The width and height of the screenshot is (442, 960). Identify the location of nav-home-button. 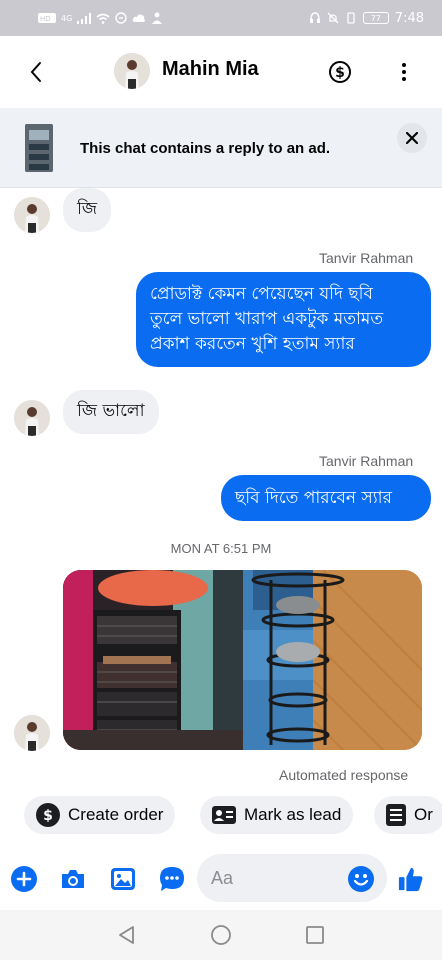
(221, 935).